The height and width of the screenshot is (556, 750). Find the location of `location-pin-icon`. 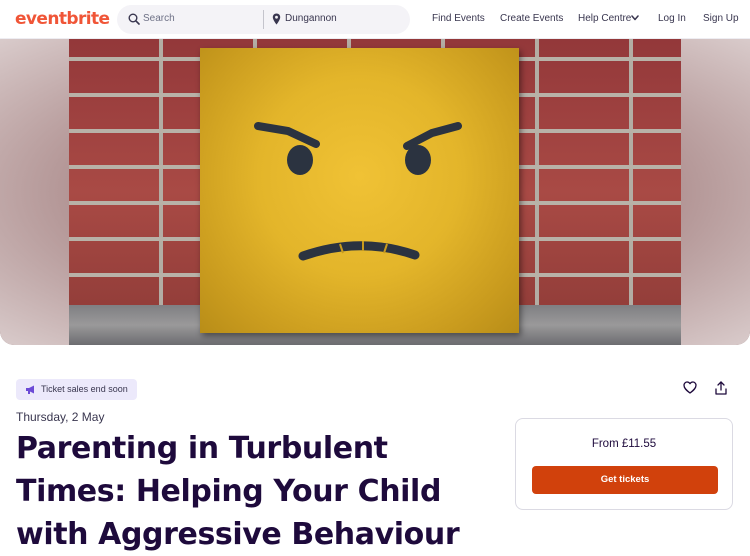

location-pin-icon is located at coordinates (276, 19).